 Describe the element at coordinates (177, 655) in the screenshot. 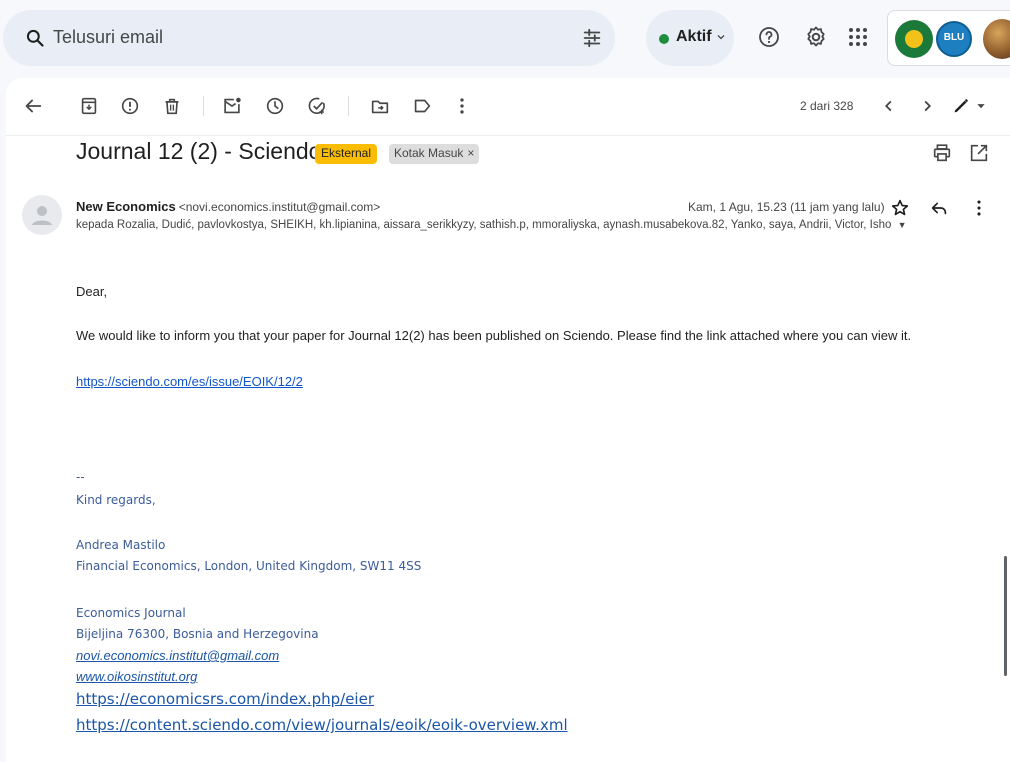

I see `signature-email-link: novi.economics.institut@gmail.com` at that location.